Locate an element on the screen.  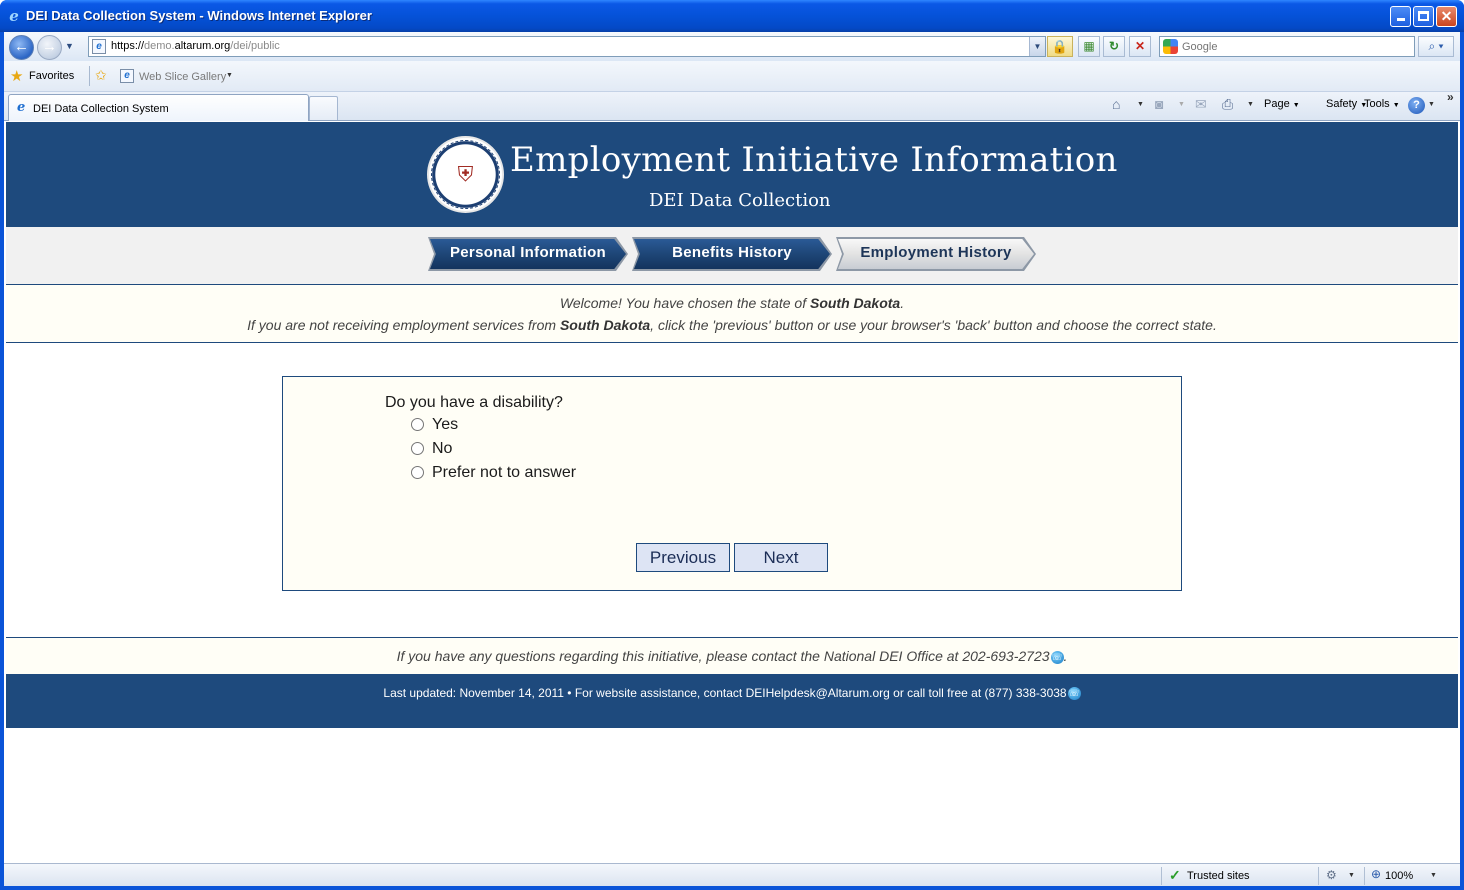
help-dropdown-icon: ▼ is located at coordinates (1431, 104).